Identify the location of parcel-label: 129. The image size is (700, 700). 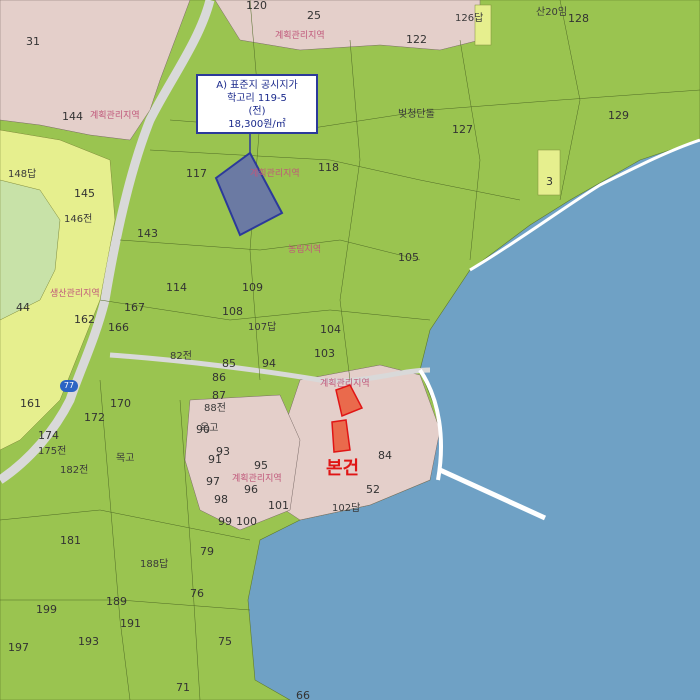
(618, 115).